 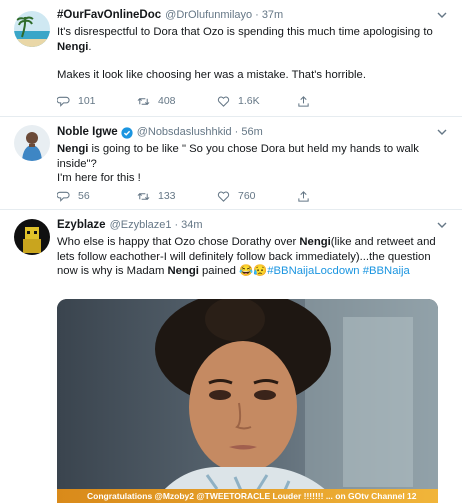 What do you see at coordinates (109, 15) in the screenshot?
I see `display-name: #OurFavOnlineDoc` at bounding box center [109, 15].